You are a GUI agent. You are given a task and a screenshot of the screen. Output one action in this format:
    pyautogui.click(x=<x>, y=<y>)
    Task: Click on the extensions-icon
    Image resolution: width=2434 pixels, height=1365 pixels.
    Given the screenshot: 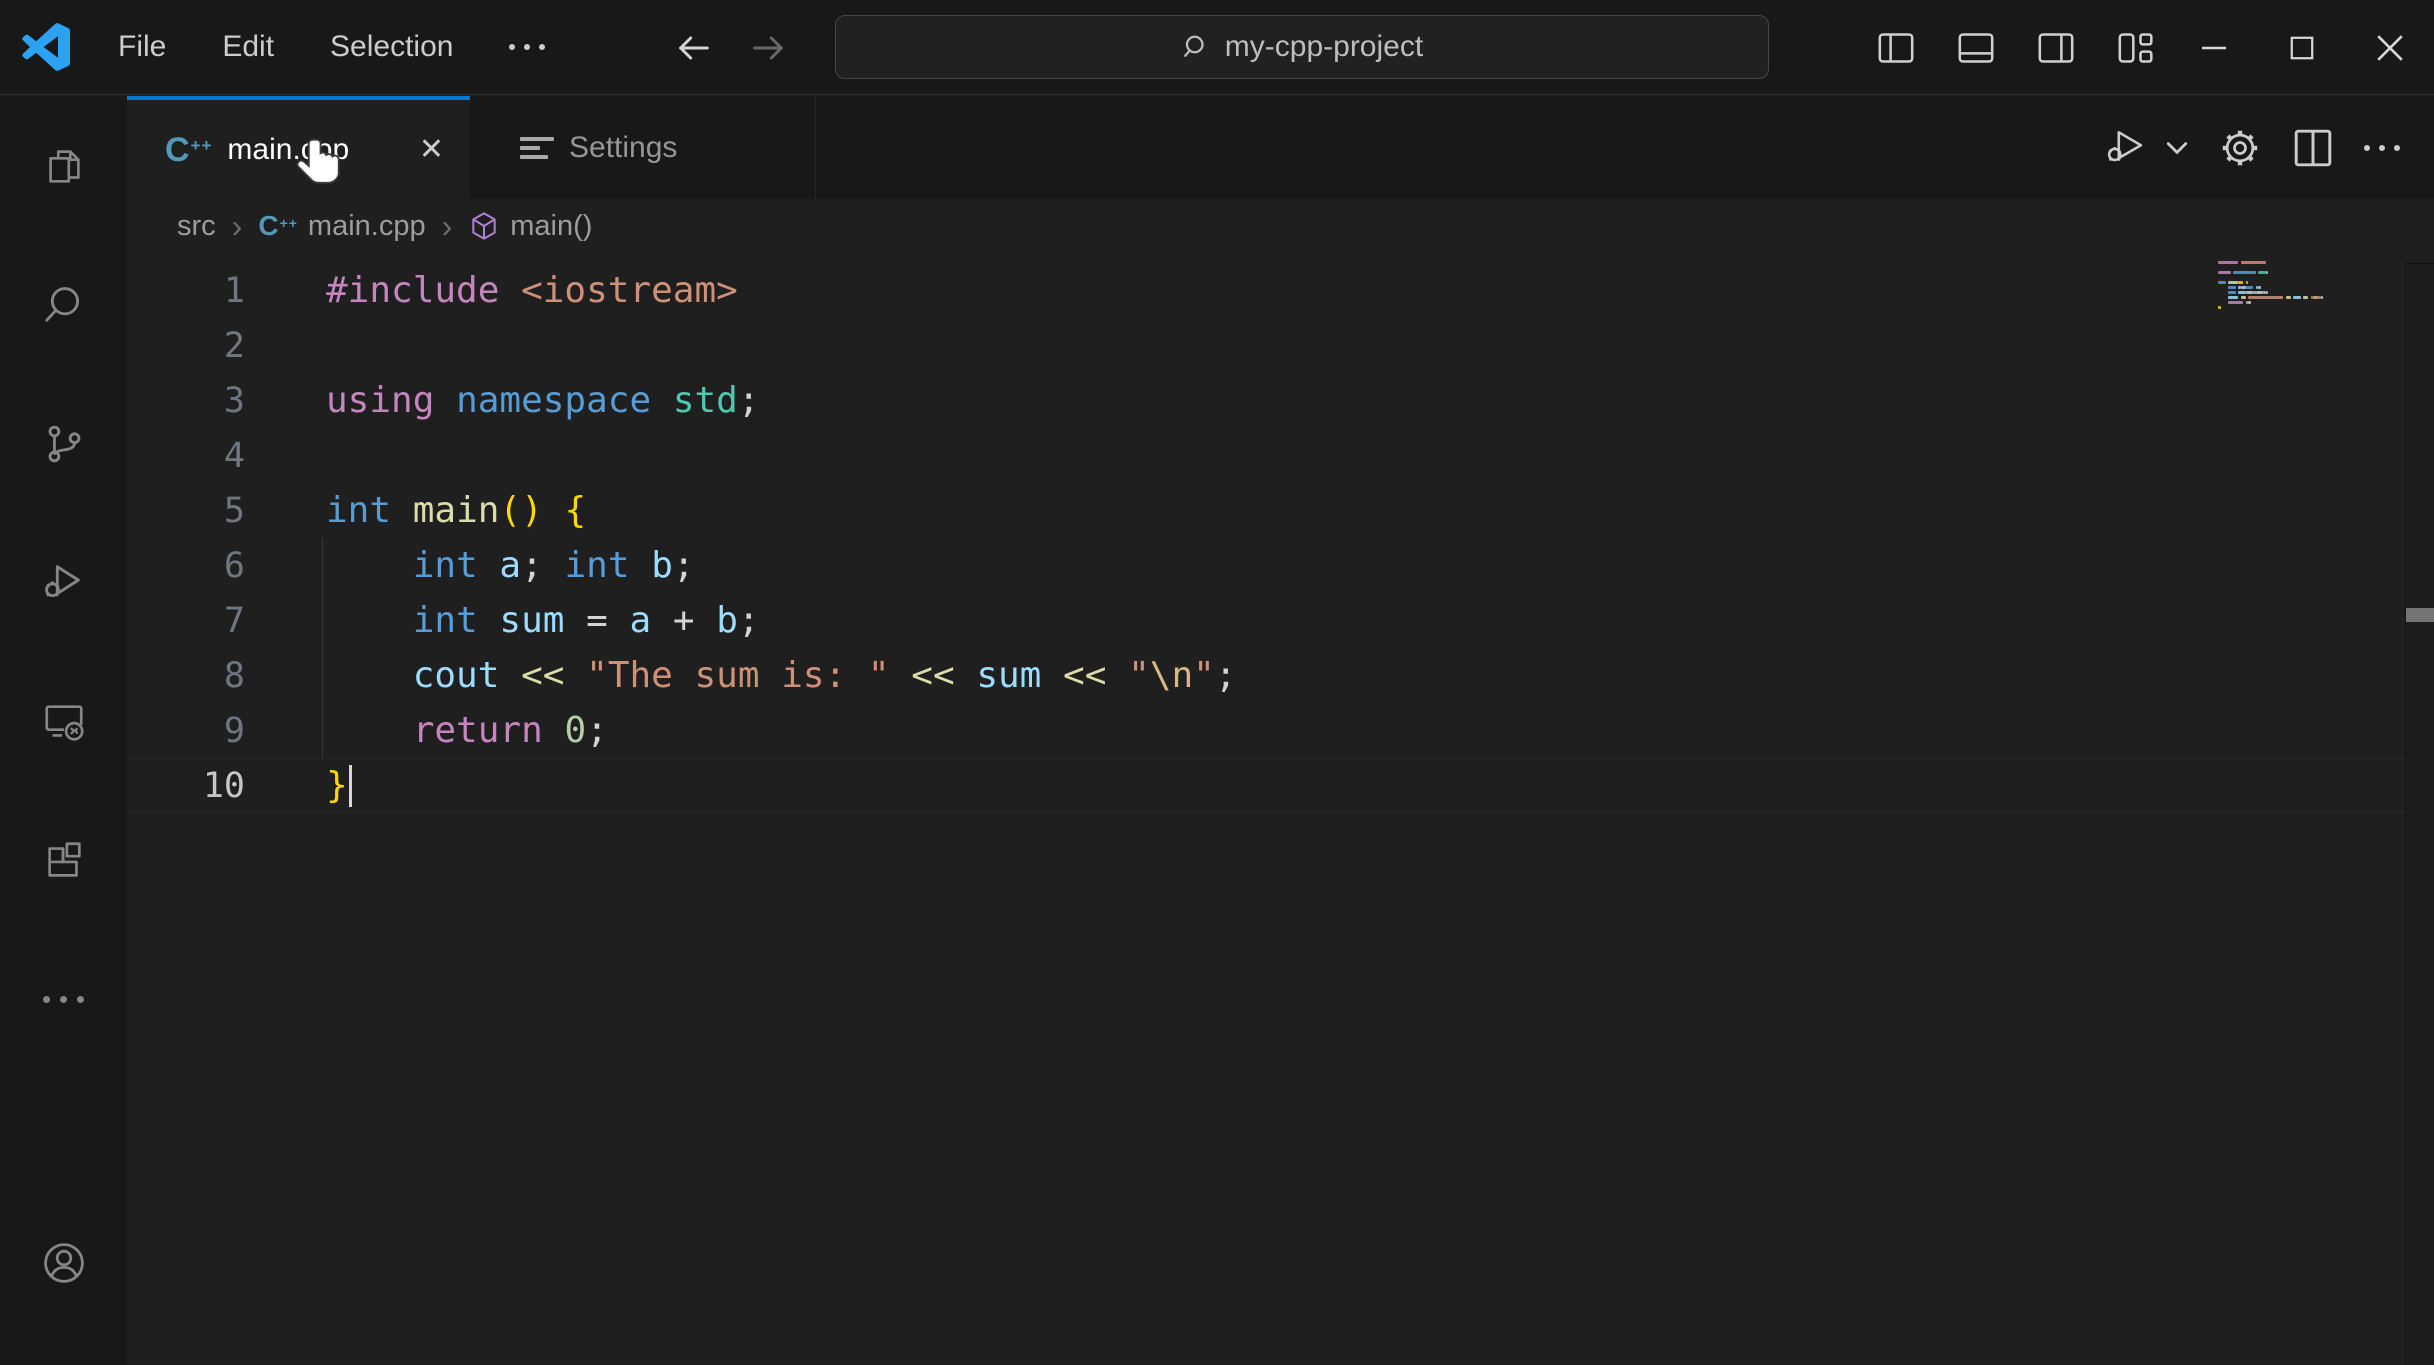 What is the action you would take?
    pyautogui.click(x=63, y=860)
    